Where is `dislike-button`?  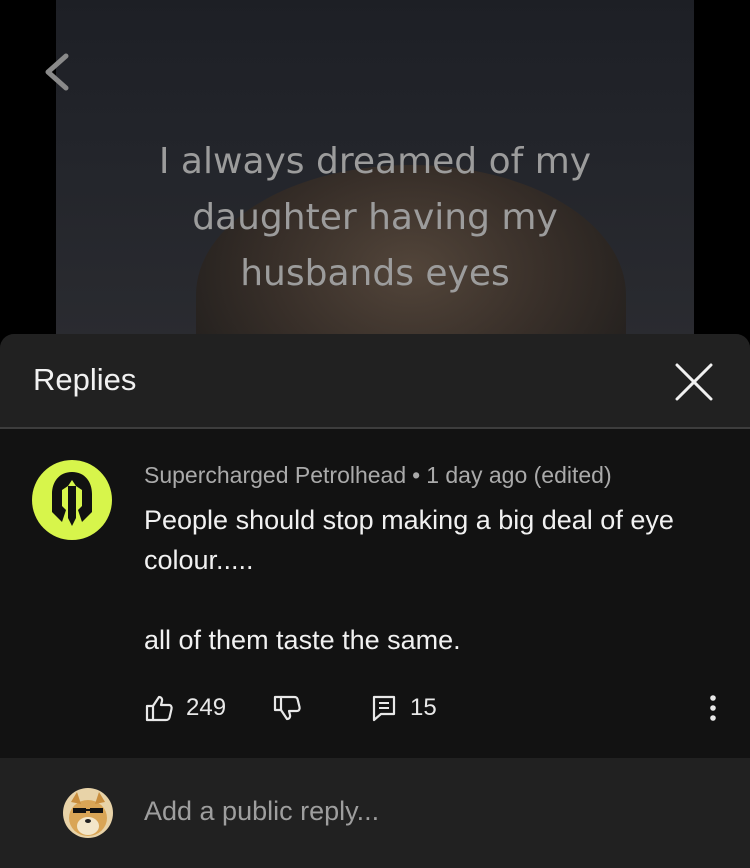 dislike-button is located at coordinates (287, 708).